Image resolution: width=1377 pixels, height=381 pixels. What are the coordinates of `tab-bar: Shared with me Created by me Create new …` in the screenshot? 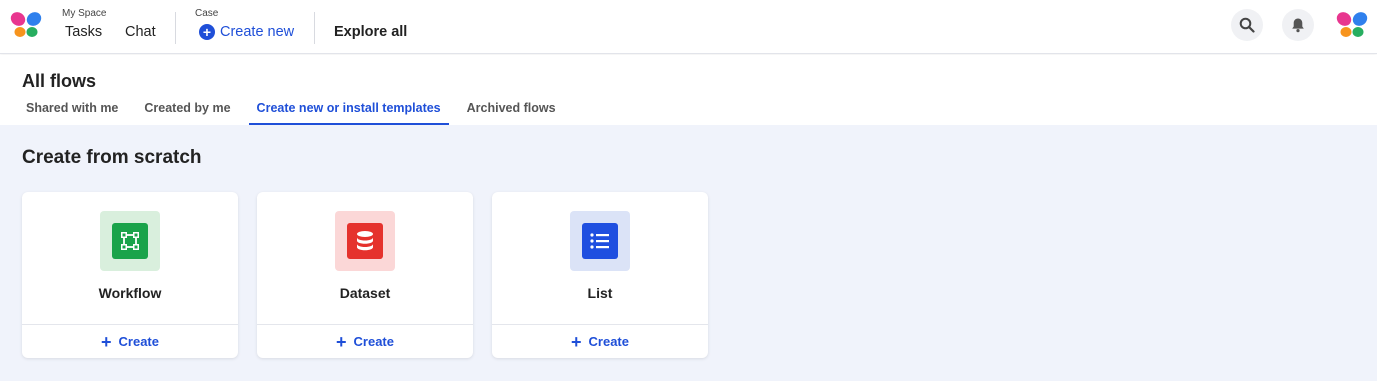 It's located at (296, 111).